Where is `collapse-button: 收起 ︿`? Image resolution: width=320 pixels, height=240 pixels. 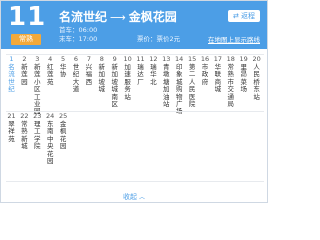
collapse-button: 收起 ︿ is located at coordinates (134, 197).